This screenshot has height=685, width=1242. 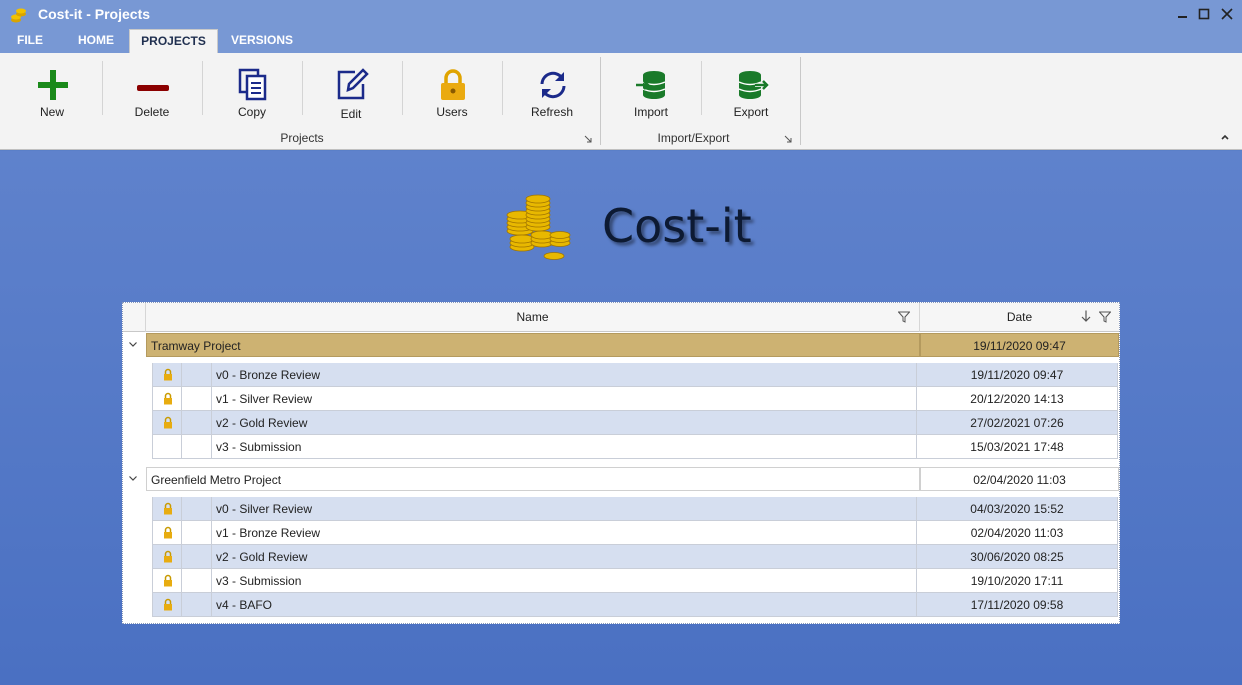 I want to click on delete-button: Delete, so click(x=152, y=89).